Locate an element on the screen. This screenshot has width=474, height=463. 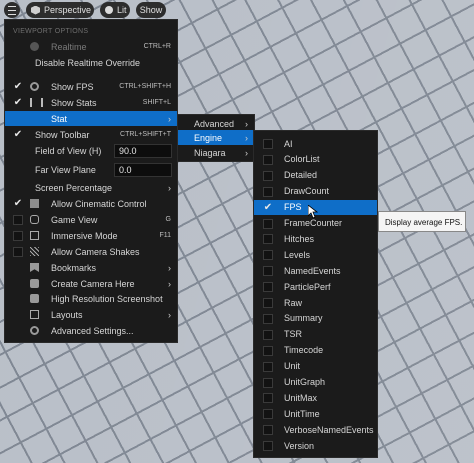
stat-item-niagara: Niagara › is located at coordinates (216, 152).